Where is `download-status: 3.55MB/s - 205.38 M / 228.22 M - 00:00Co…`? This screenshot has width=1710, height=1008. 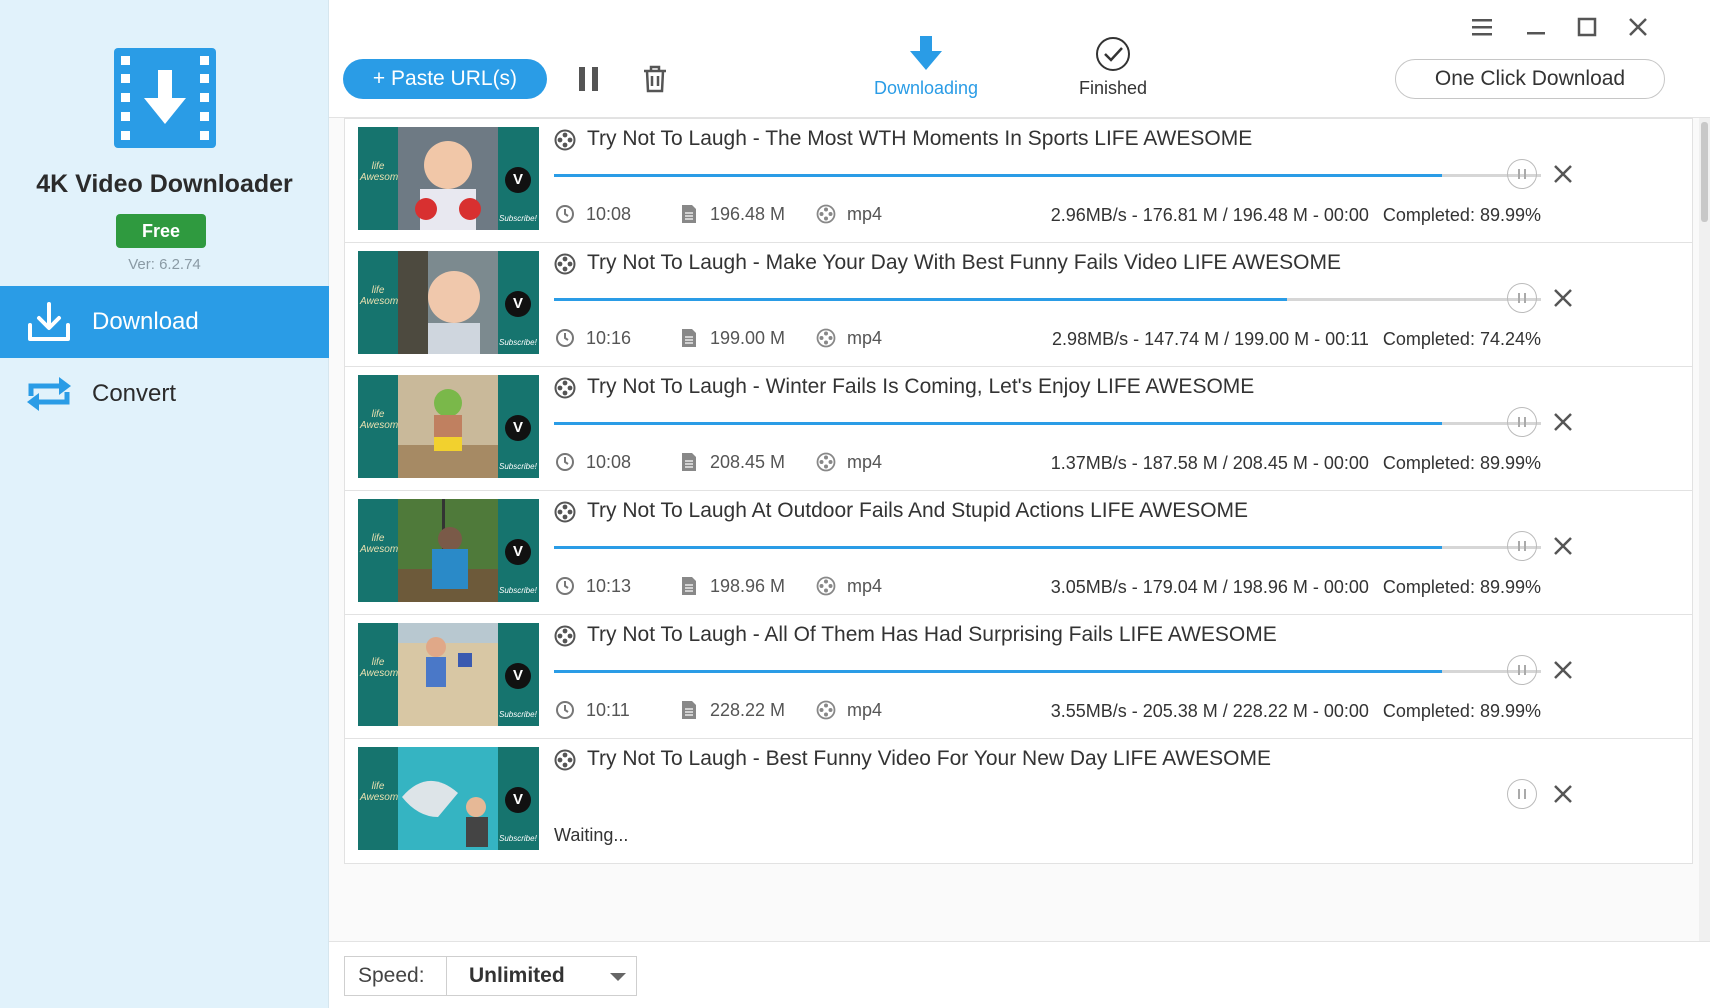 download-status: 3.55MB/s - 205.38 M / 228.22 M - 00:00Co… is located at coordinates (1296, 711).